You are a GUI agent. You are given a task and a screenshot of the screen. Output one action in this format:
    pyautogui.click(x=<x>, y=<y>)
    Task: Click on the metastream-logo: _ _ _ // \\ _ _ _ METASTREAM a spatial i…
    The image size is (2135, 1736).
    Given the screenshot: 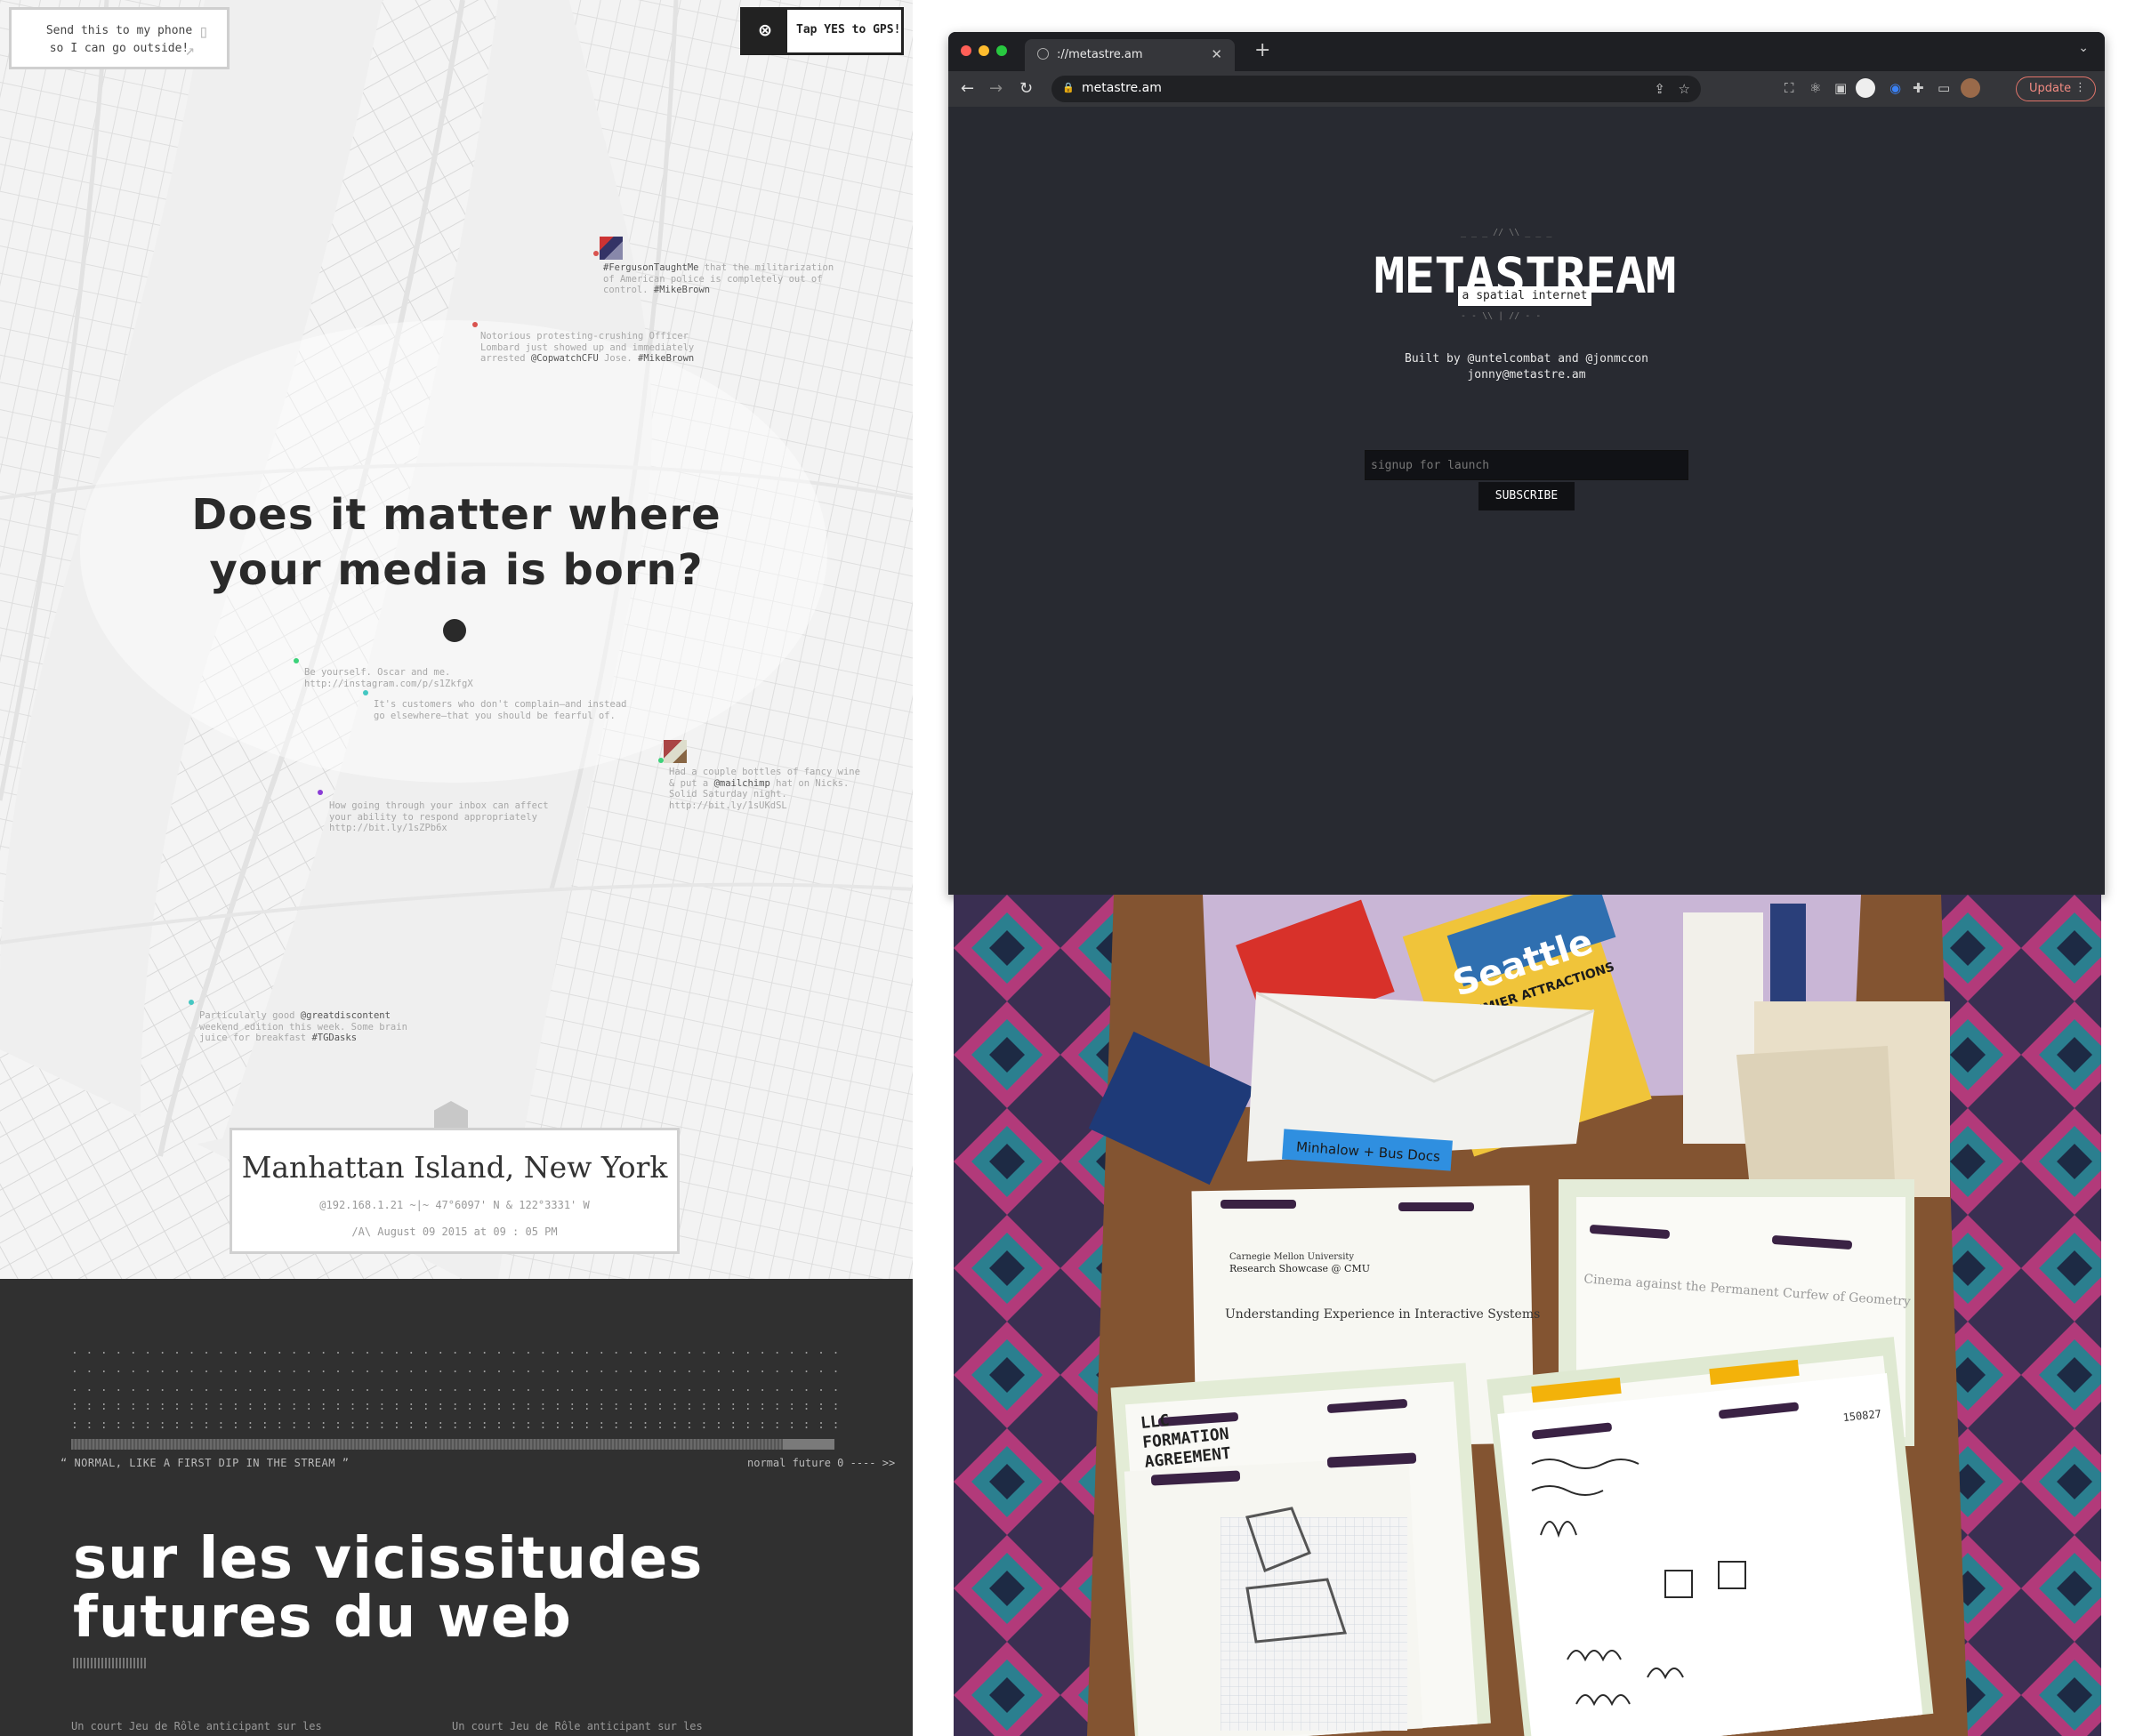 What is the action you would take?
    pyautogui.click(x=1525, y=281)
    